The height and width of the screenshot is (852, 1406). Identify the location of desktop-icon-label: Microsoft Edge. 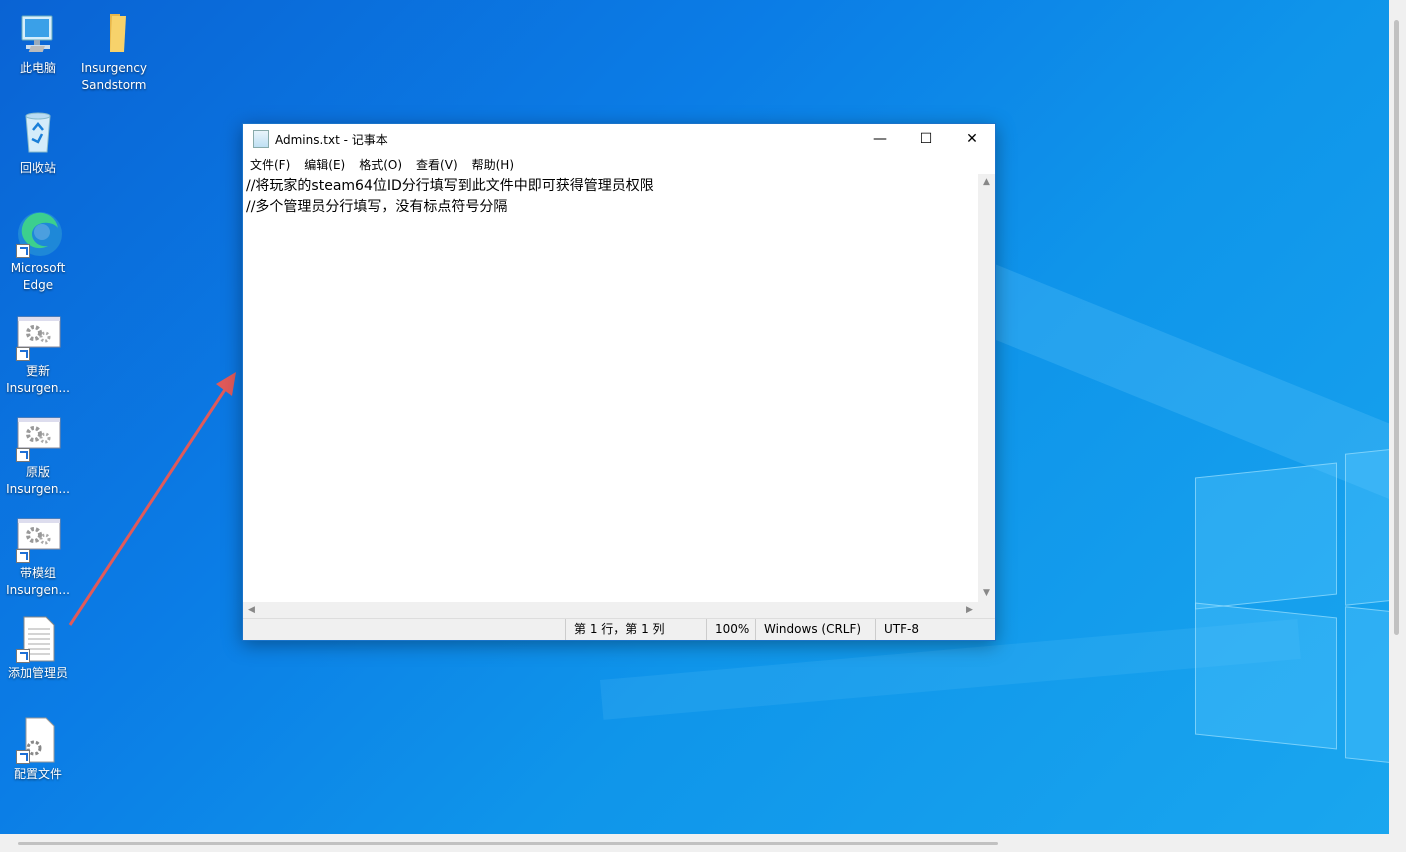
(38, 276).